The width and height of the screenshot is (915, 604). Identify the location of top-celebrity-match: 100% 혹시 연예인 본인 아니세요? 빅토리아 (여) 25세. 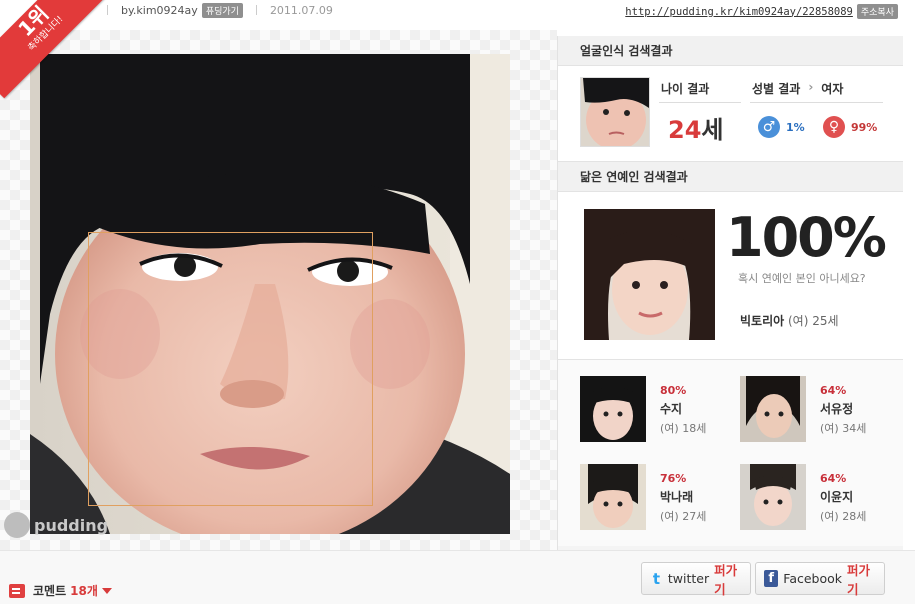
(730, 276).